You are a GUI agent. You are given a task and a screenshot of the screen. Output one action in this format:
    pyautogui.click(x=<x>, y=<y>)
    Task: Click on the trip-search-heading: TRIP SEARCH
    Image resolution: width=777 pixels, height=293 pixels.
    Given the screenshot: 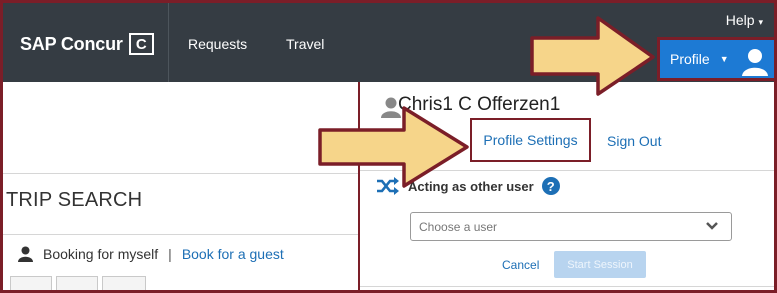 What is the action you would take?
    pyautogui.click(x=74, y=200)
    